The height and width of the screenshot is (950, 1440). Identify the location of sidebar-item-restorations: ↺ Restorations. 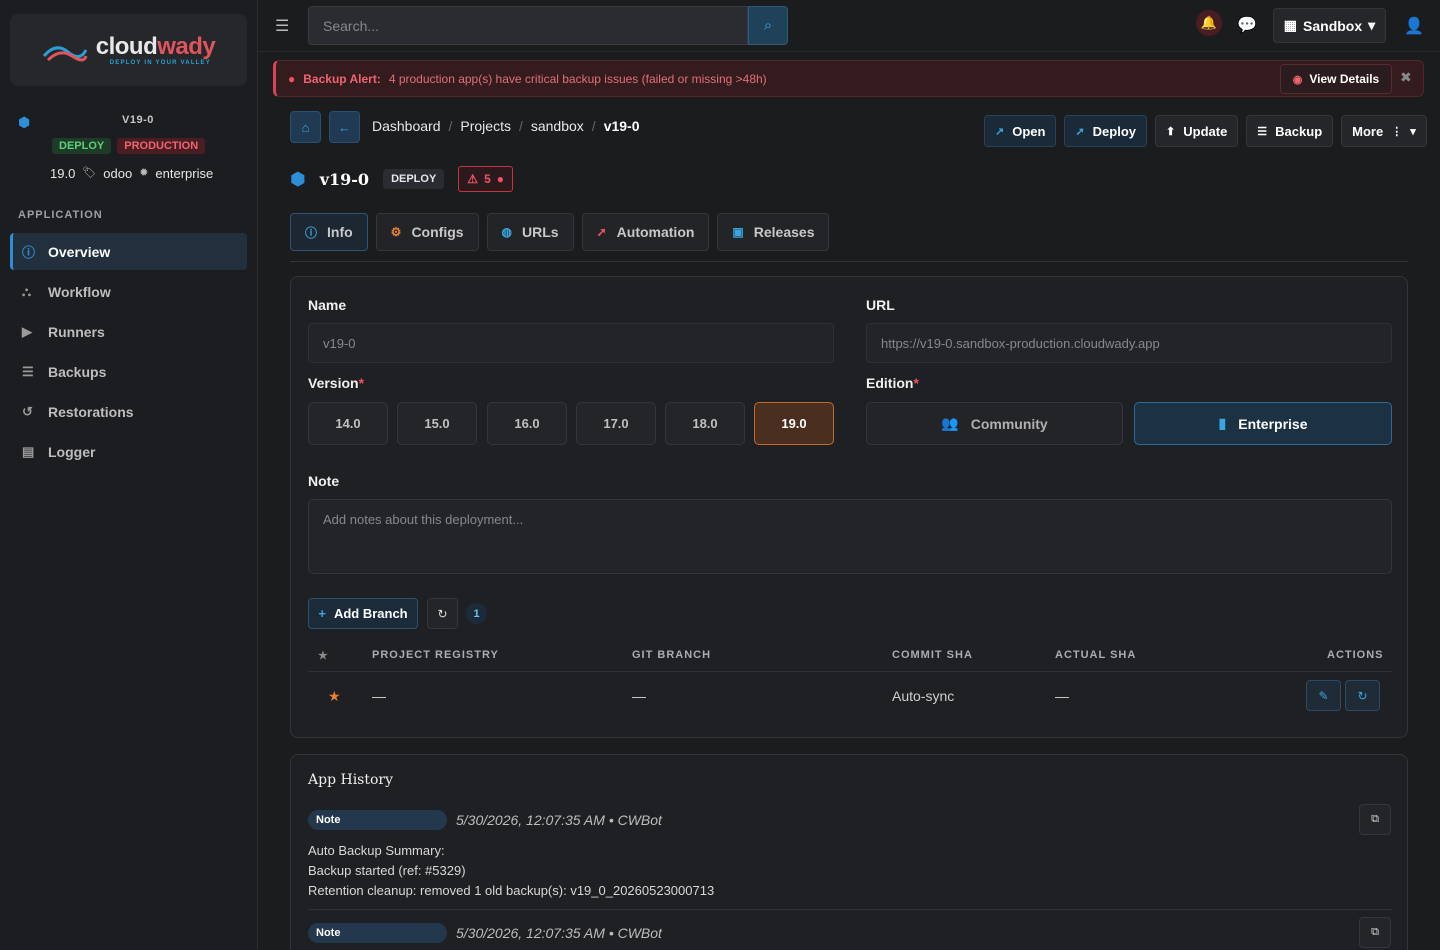
(128, 411).